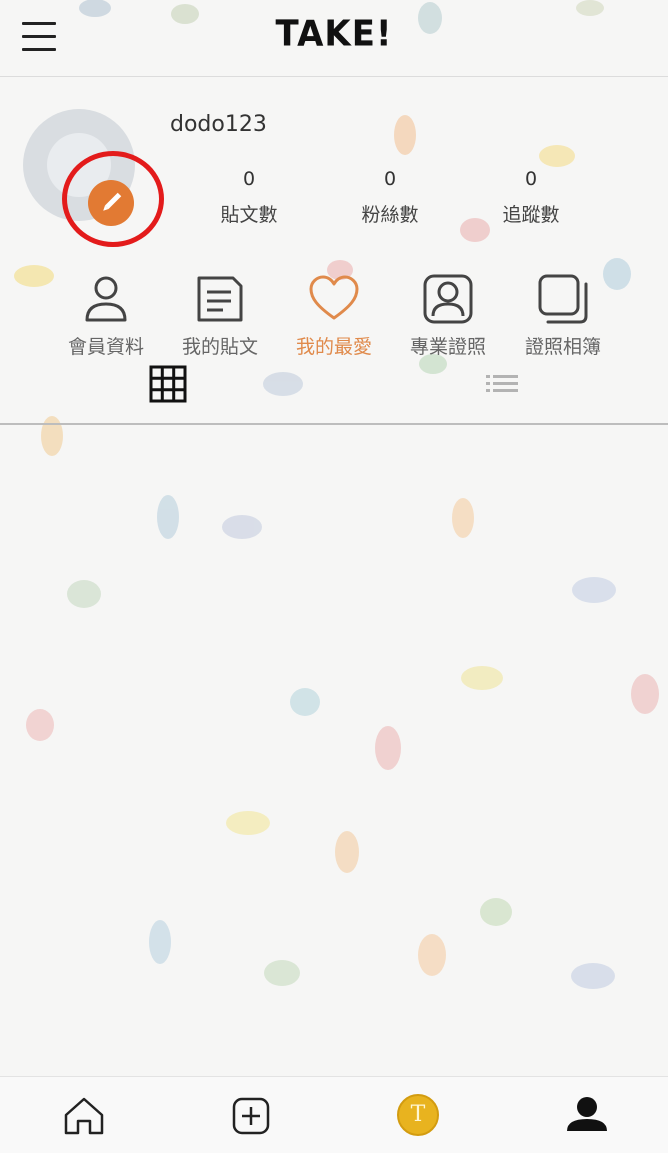 This screenshot has width=668, height=1153. I want to click on tab-home, so click(84, 1116).